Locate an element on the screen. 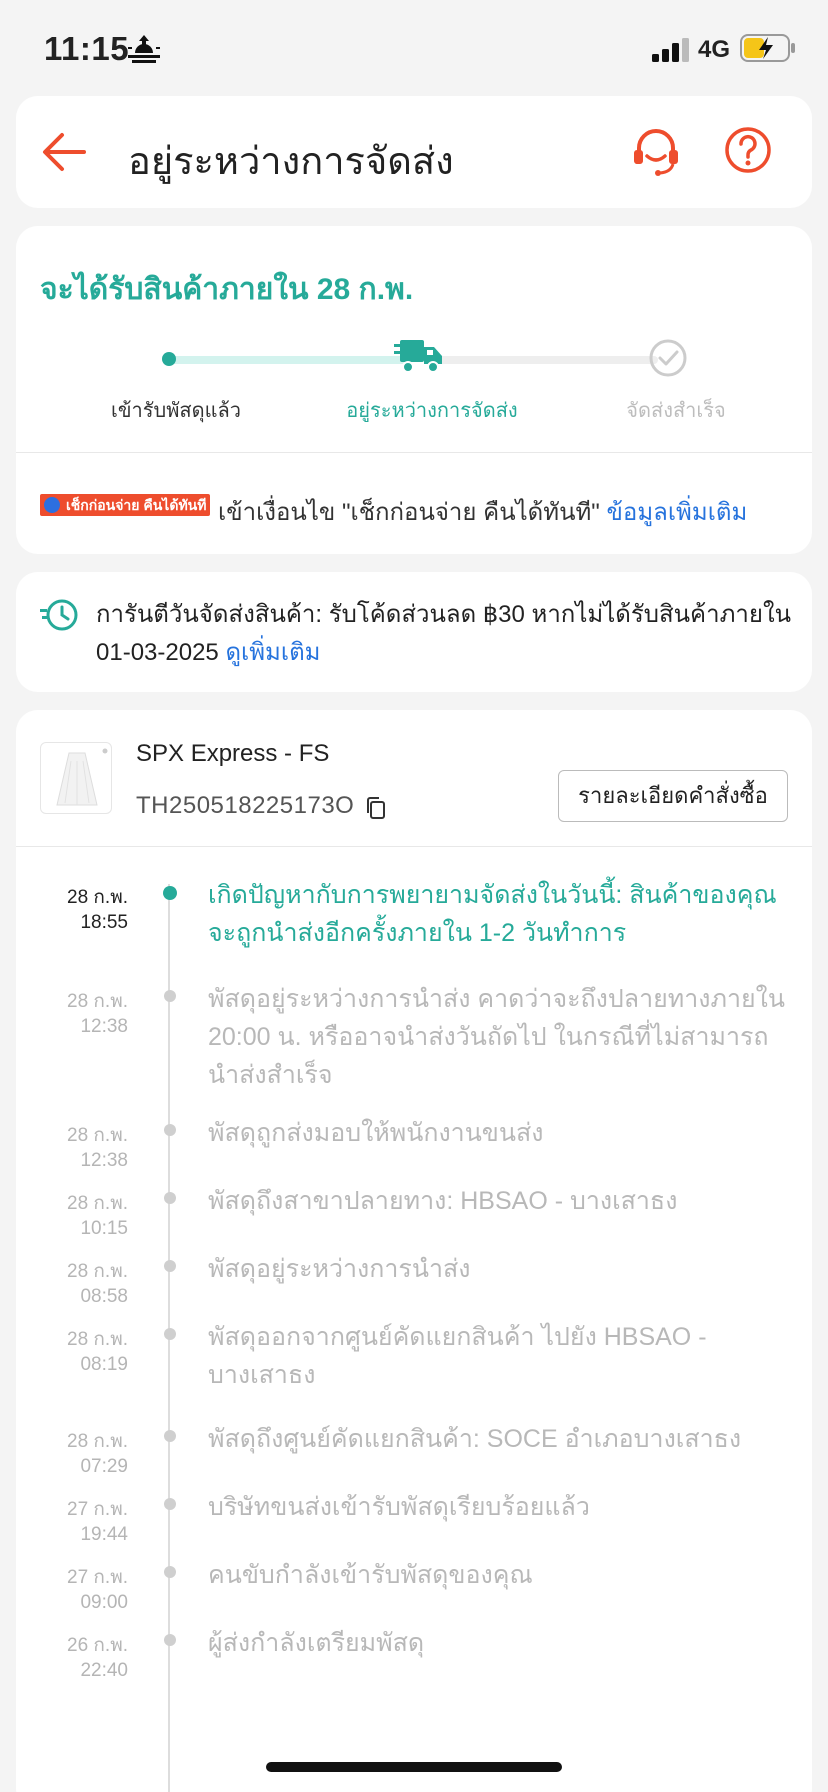  badge-label: เช็กก่อนจ่าย คืนได้ทันที is located at coordinates (136, 505).